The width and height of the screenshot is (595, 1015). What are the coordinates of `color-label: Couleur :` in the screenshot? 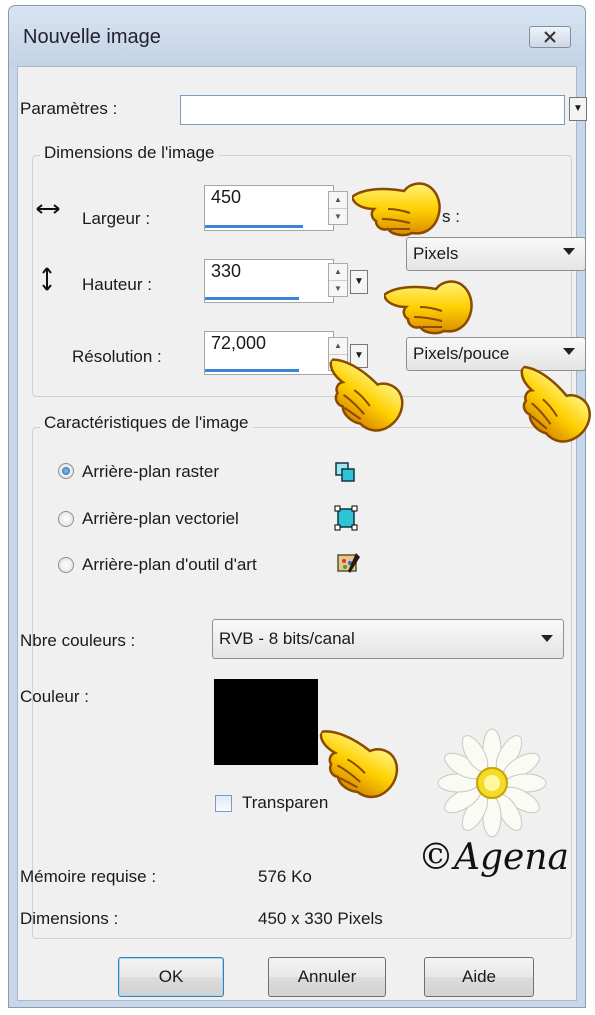 It's located at (54, 696).